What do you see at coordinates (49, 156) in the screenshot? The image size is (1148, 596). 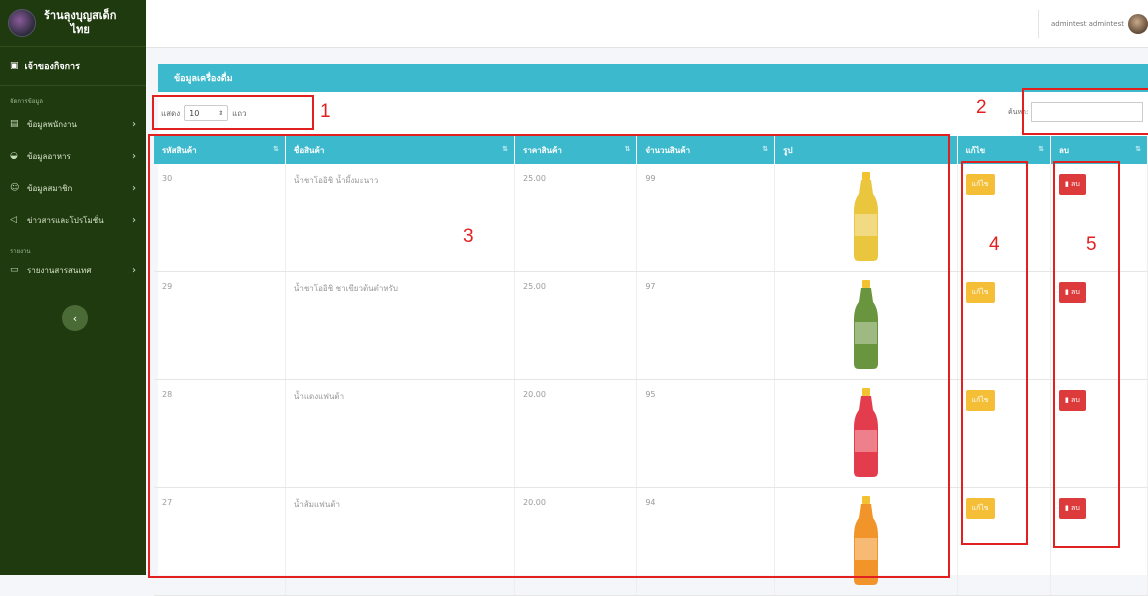 I see `sidebar-item-label: ข้อมูลอาหาร` at bounding box center [49, 156].